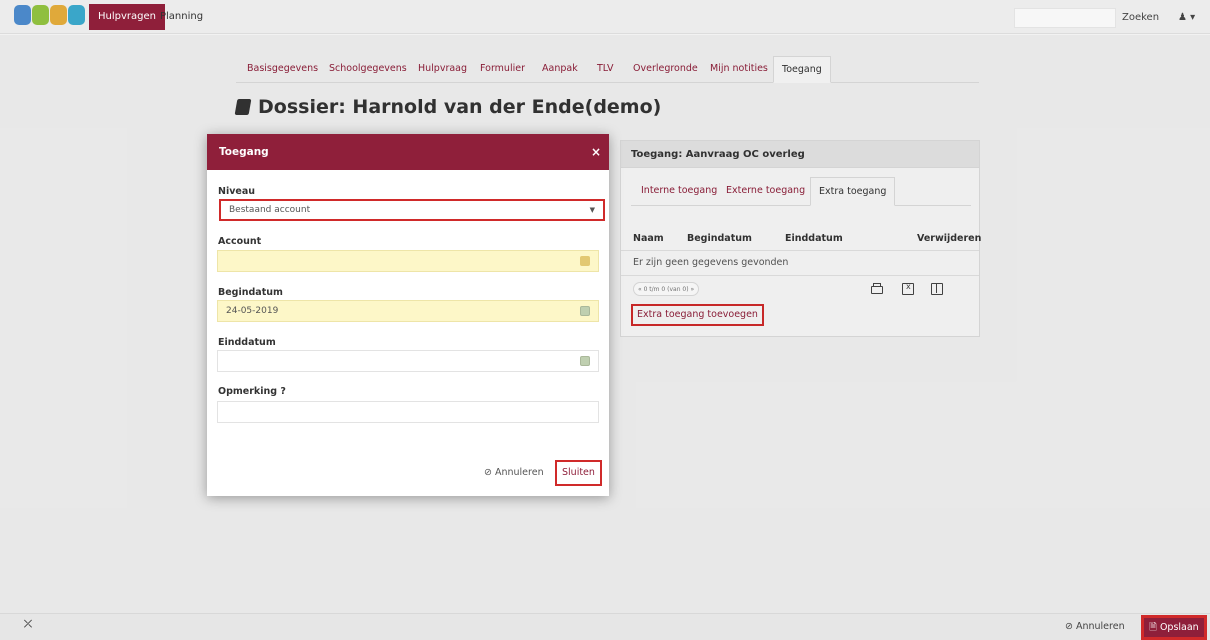 The image size is (1210, 640). What do you see at coordinates (1174, 627) in the screenshot?
I see `save-button: 🗎 Opslaan` at bounding box center [1174, 627].